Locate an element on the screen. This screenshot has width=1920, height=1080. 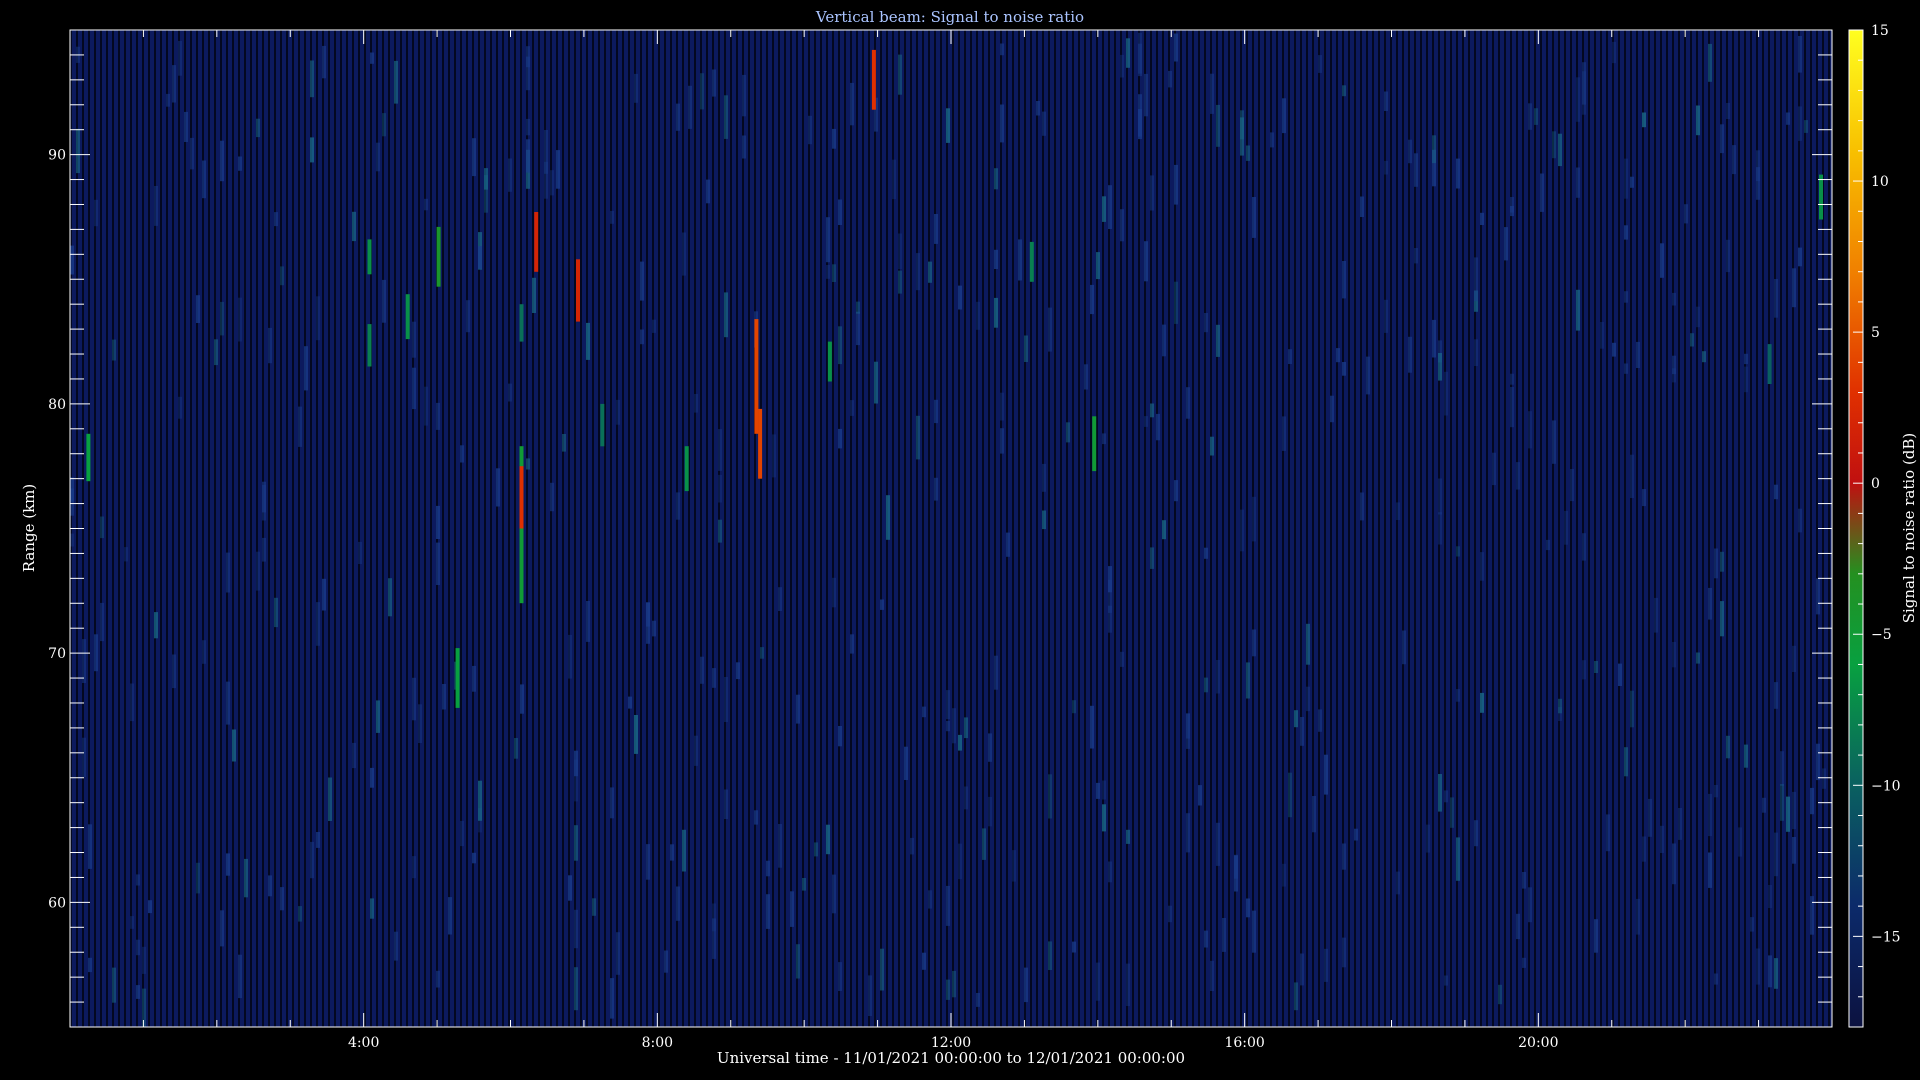
colorbar-tick-label: 0 is located at coordinates (1875, 484).